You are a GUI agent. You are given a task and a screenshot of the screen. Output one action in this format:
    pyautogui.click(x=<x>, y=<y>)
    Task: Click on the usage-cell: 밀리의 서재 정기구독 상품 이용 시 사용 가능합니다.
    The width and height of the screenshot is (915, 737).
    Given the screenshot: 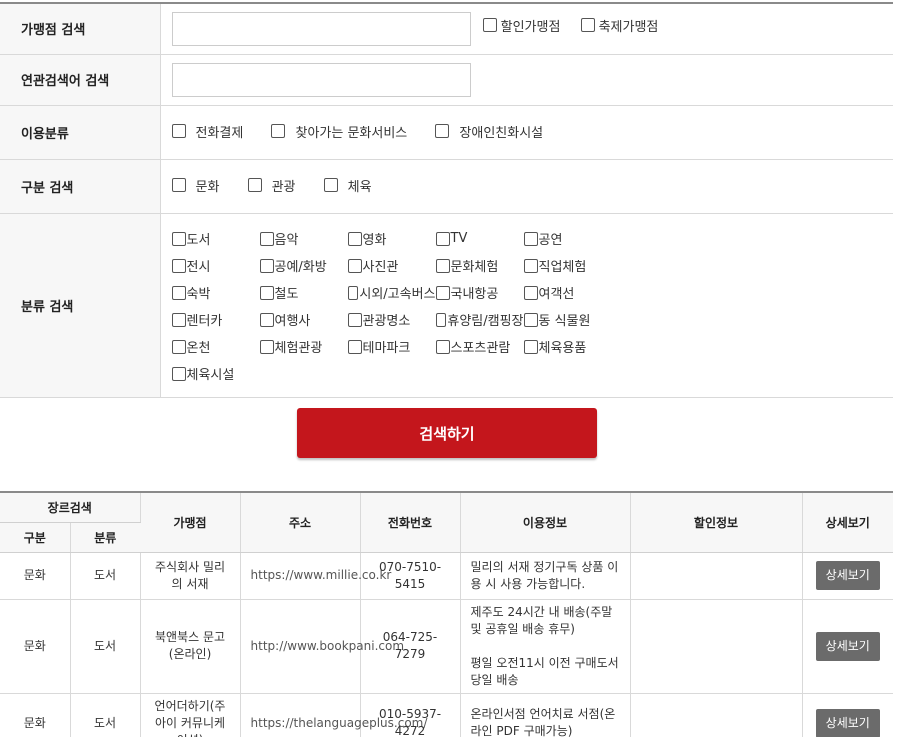 What is the action you would take?
    pyautogui.click(x=545, y=576)
    